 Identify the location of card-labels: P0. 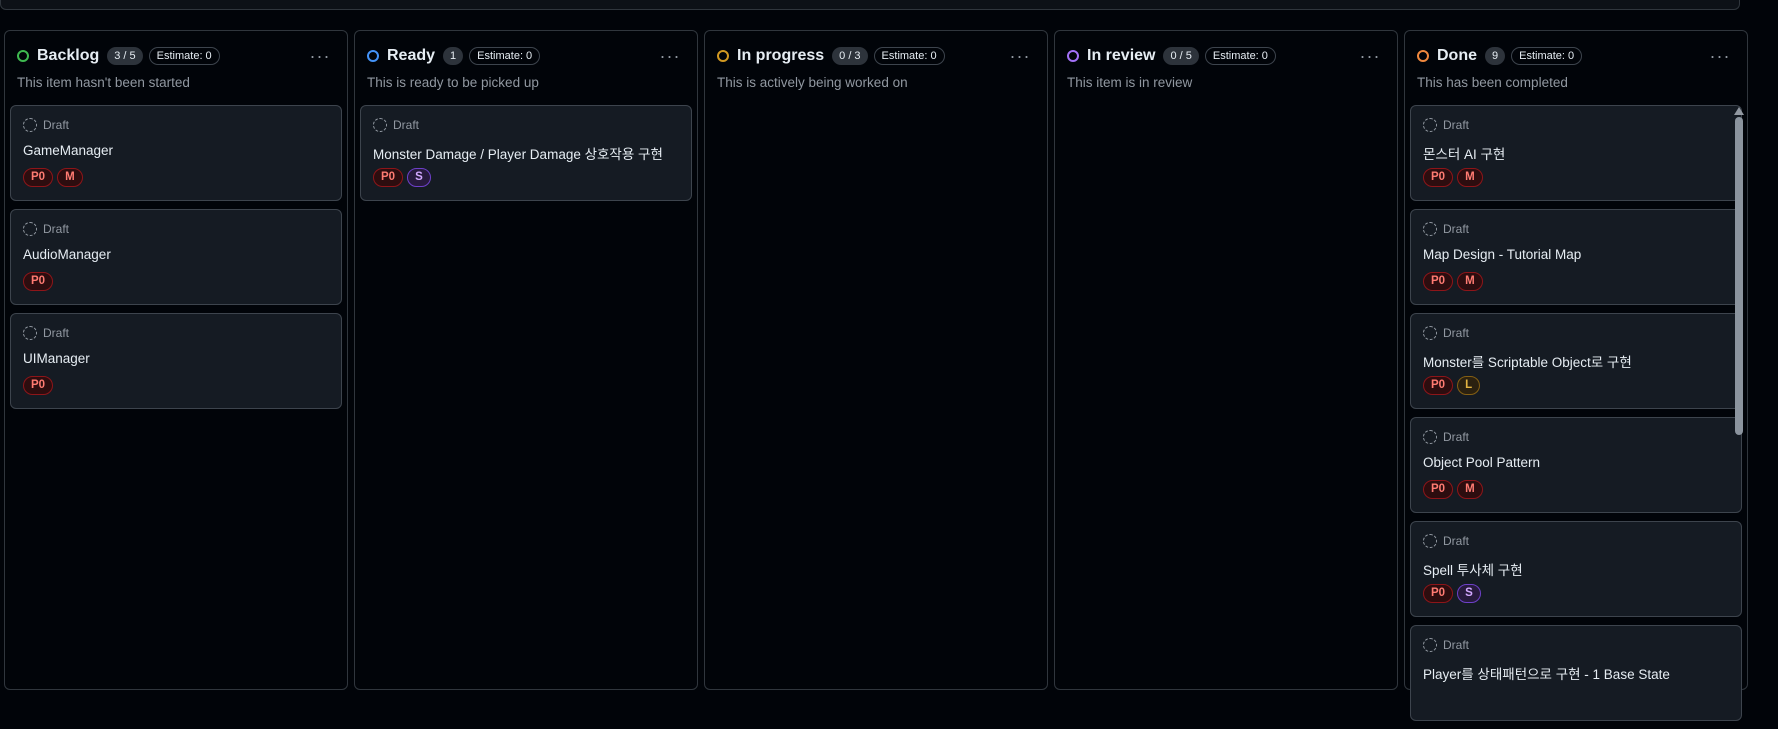
(38, 281).